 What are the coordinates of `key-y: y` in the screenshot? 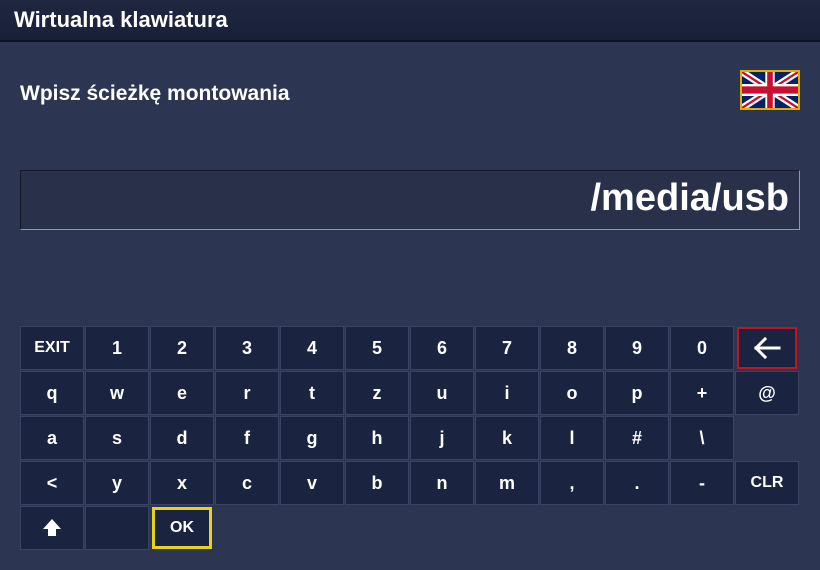 It's located at (117, 483).